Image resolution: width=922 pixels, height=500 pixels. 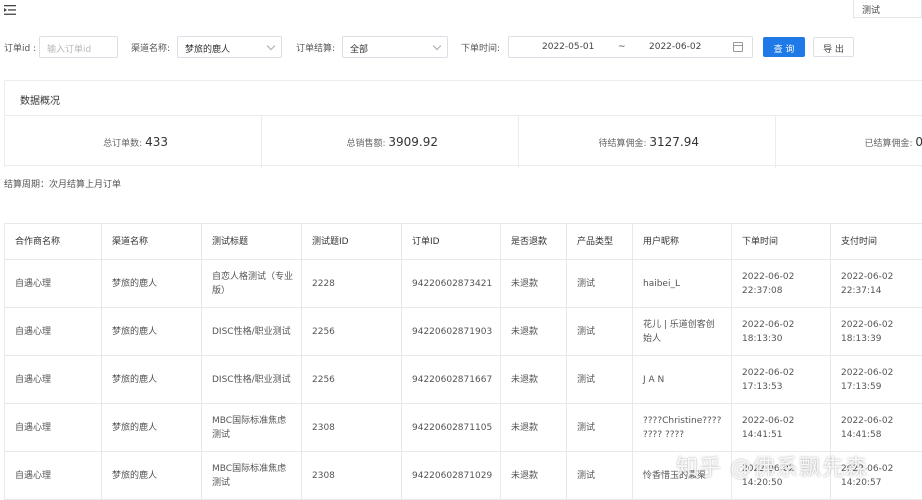 What do you see at coordinates (871, 11) in the screenshot?
I see `user-label: 测试` at bounding box center [871, 11].